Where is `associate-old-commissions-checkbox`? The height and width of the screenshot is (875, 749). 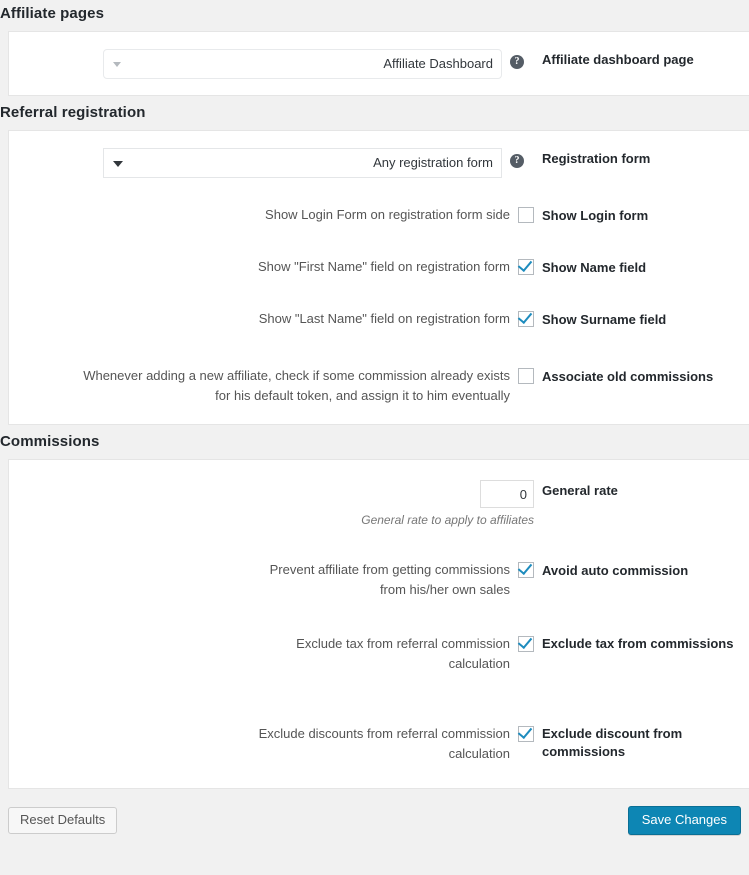 associate-old-commissions-checkbox is located at coordinates (526, 376).